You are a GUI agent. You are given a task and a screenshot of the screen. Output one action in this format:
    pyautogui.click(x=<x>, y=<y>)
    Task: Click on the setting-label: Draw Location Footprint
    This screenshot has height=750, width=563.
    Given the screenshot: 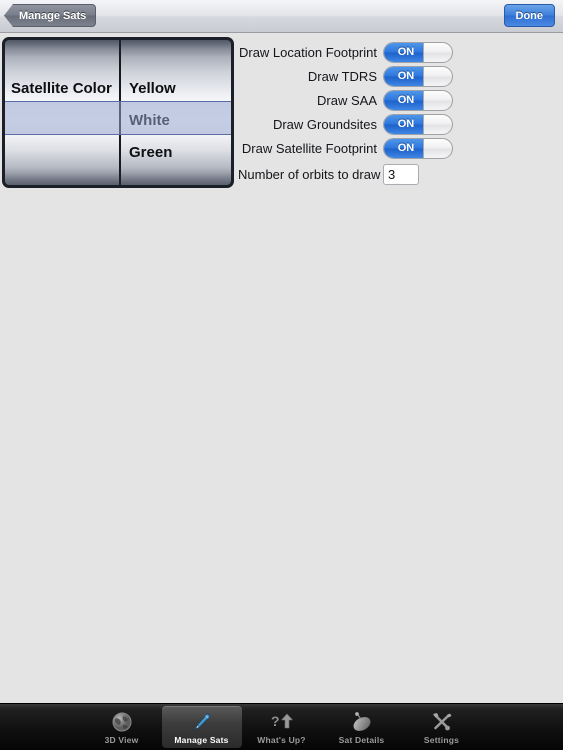 What is the action you would take?
    pyautogui.click(x=307, y=52)
    